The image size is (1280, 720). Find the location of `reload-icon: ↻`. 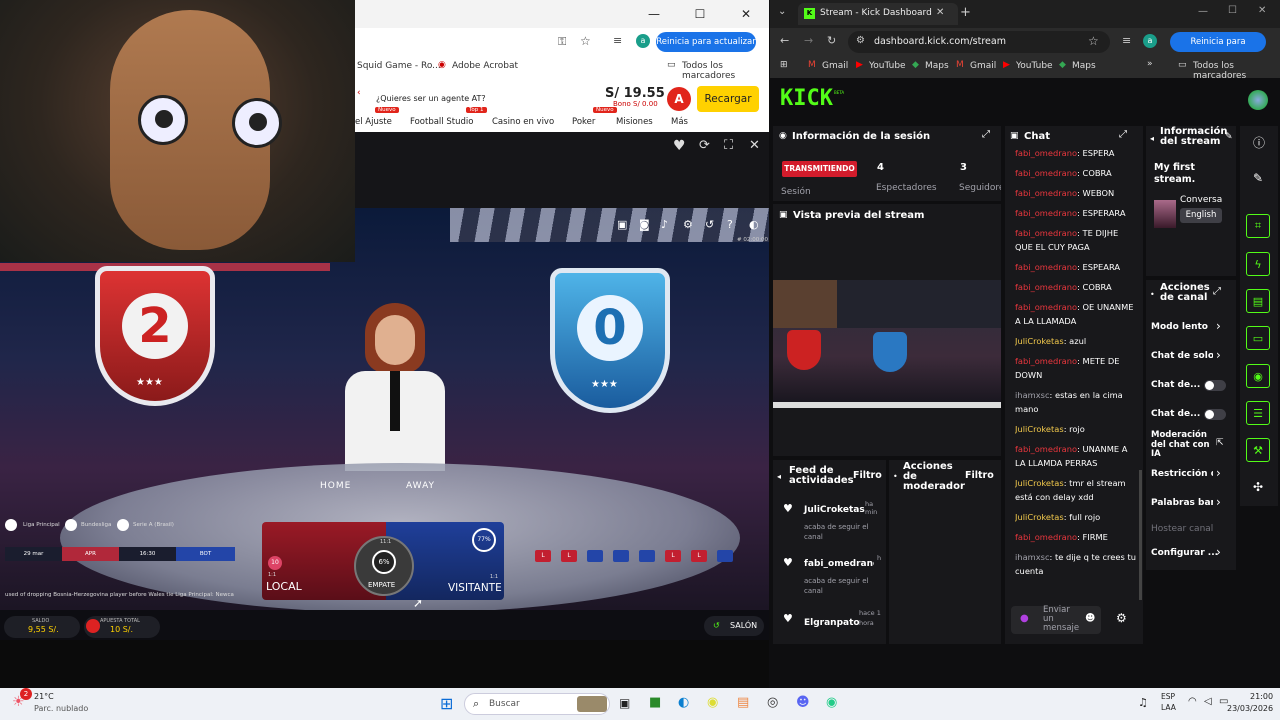

reload-icon: ↻ is located at coordinates (831, 40).